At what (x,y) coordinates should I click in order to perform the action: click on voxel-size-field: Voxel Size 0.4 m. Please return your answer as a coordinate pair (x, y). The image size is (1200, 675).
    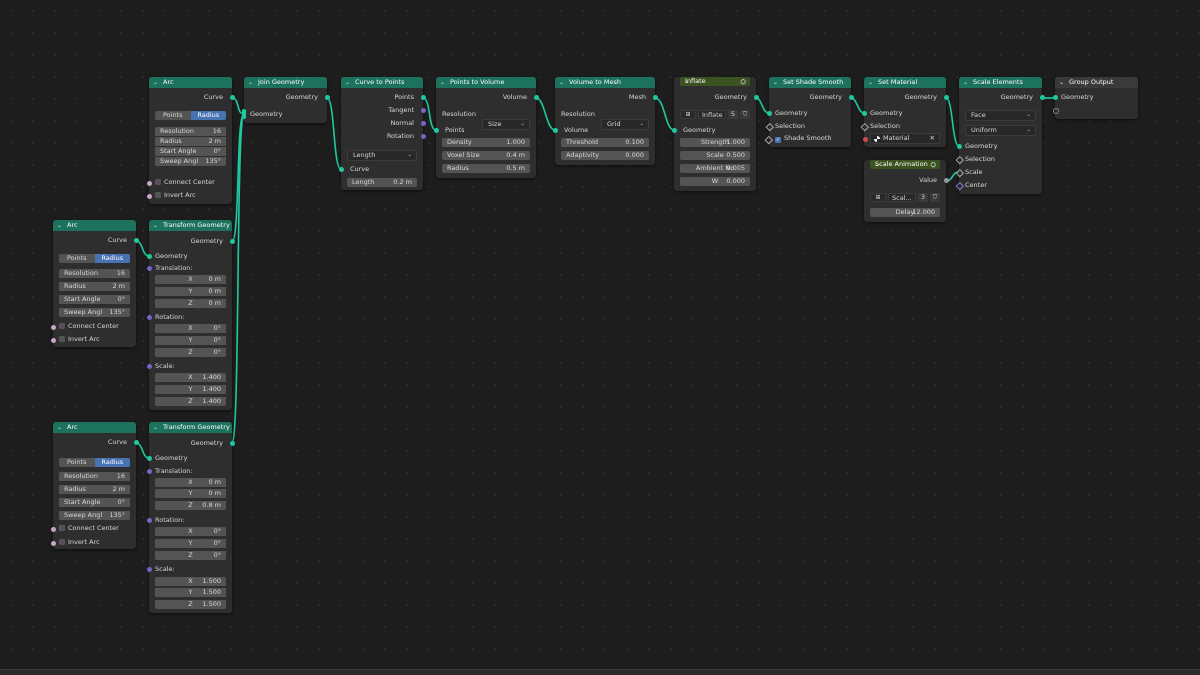
    Looking at the image, I should click on (486, 155).